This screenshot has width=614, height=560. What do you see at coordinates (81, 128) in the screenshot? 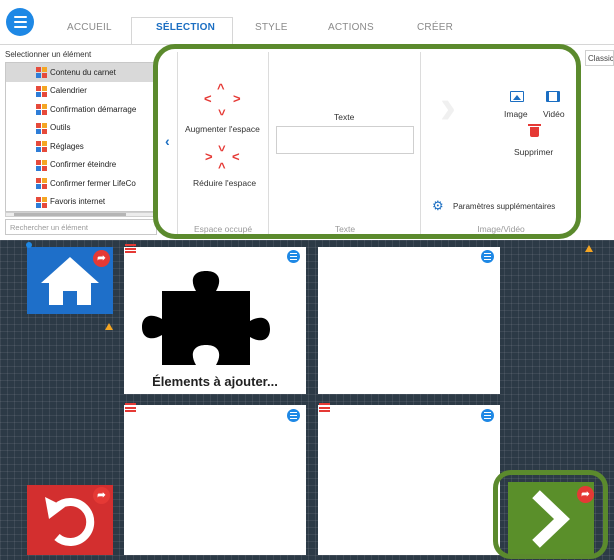
I see `list-item: Outils` at bounding box center [81, 128].